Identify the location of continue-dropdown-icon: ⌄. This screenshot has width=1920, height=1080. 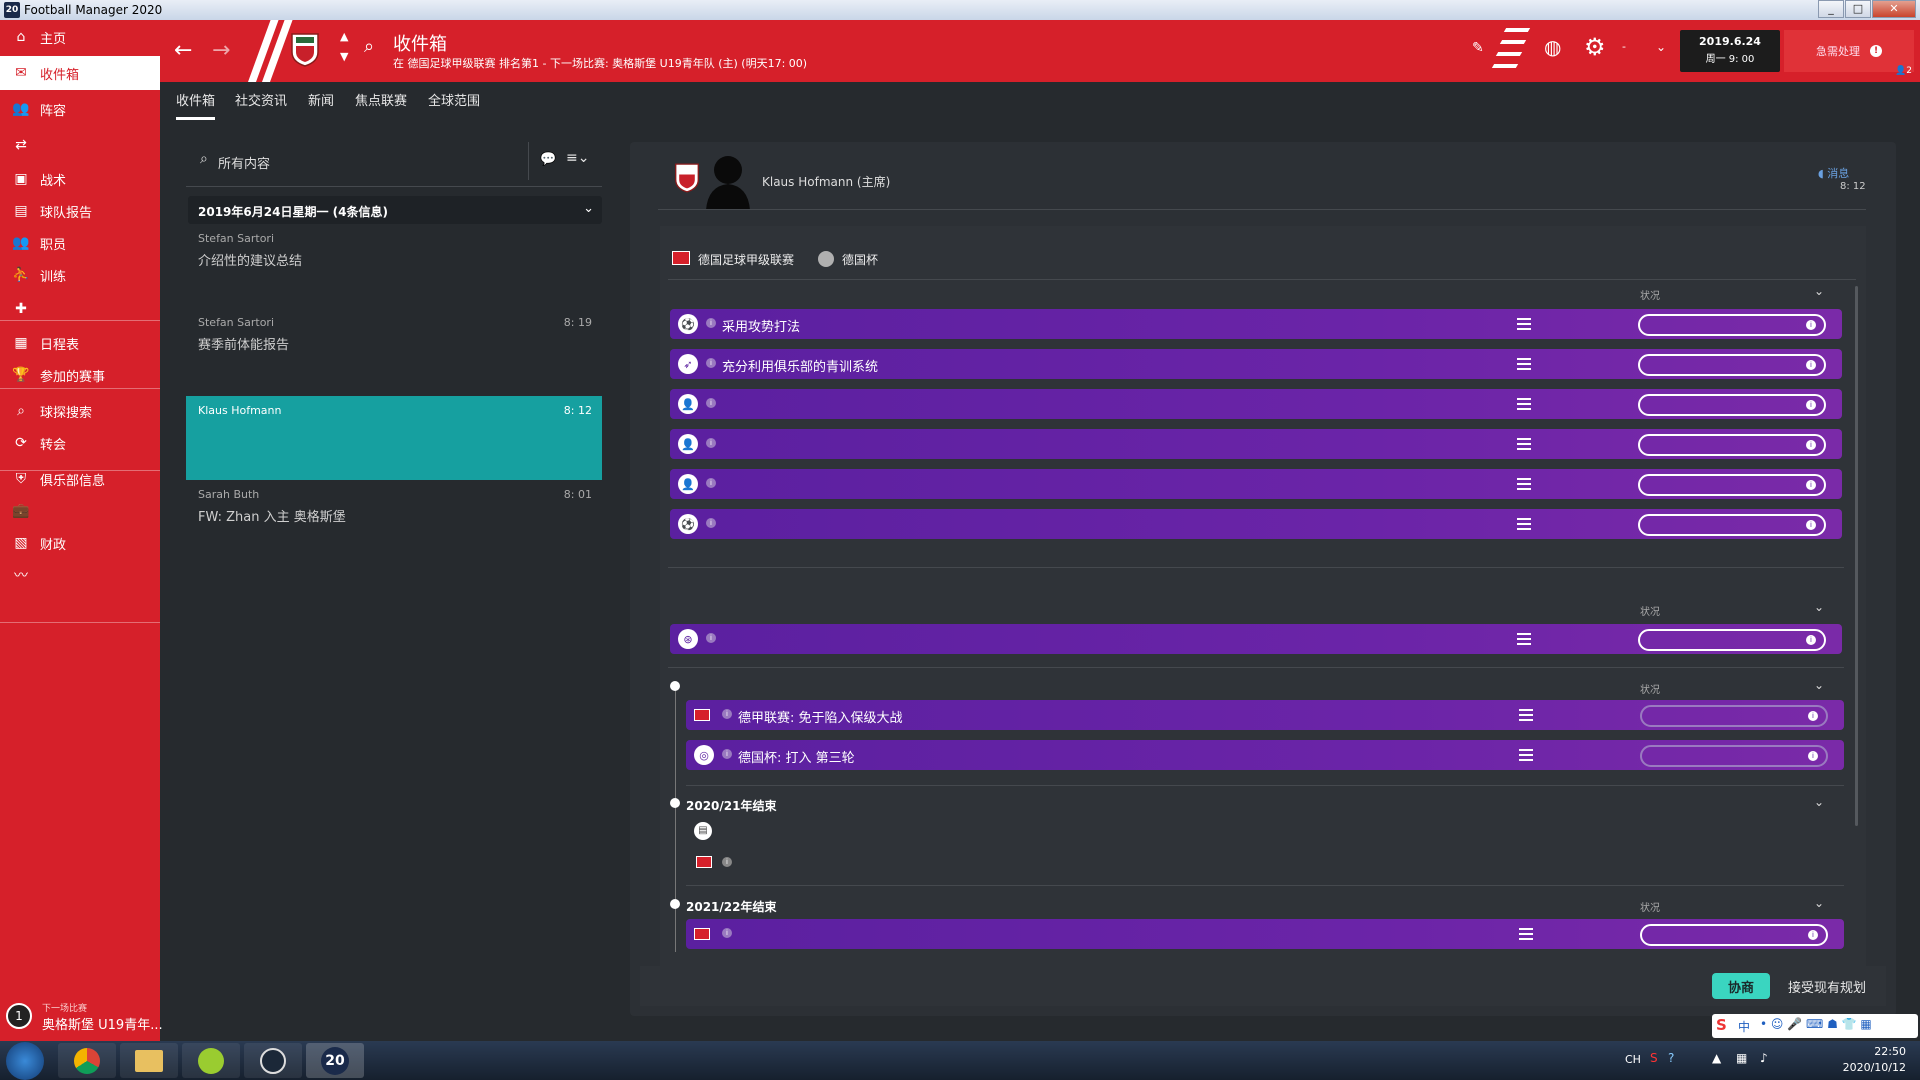
(1661, 47).